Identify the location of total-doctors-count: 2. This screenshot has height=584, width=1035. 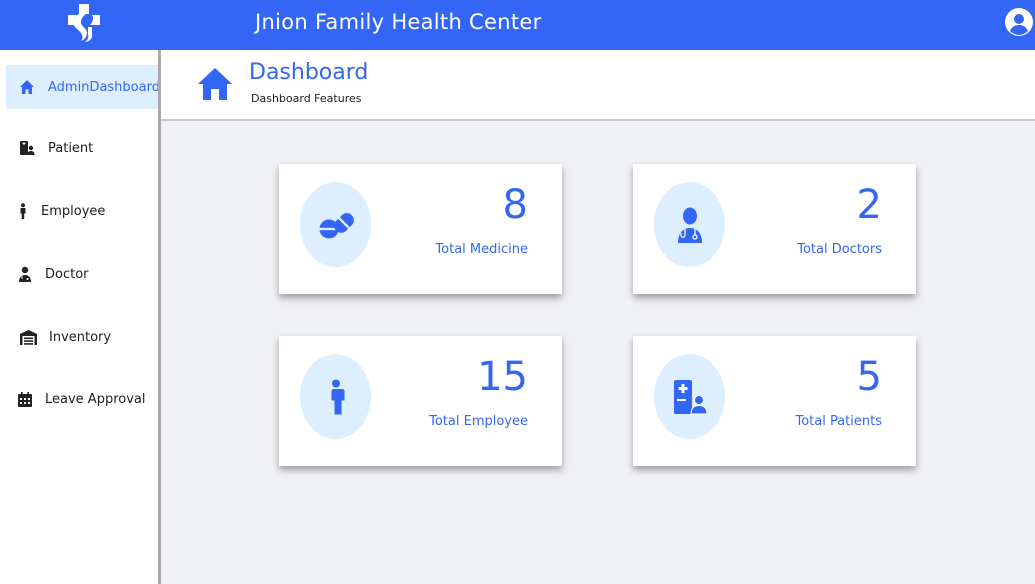
(869, 205).